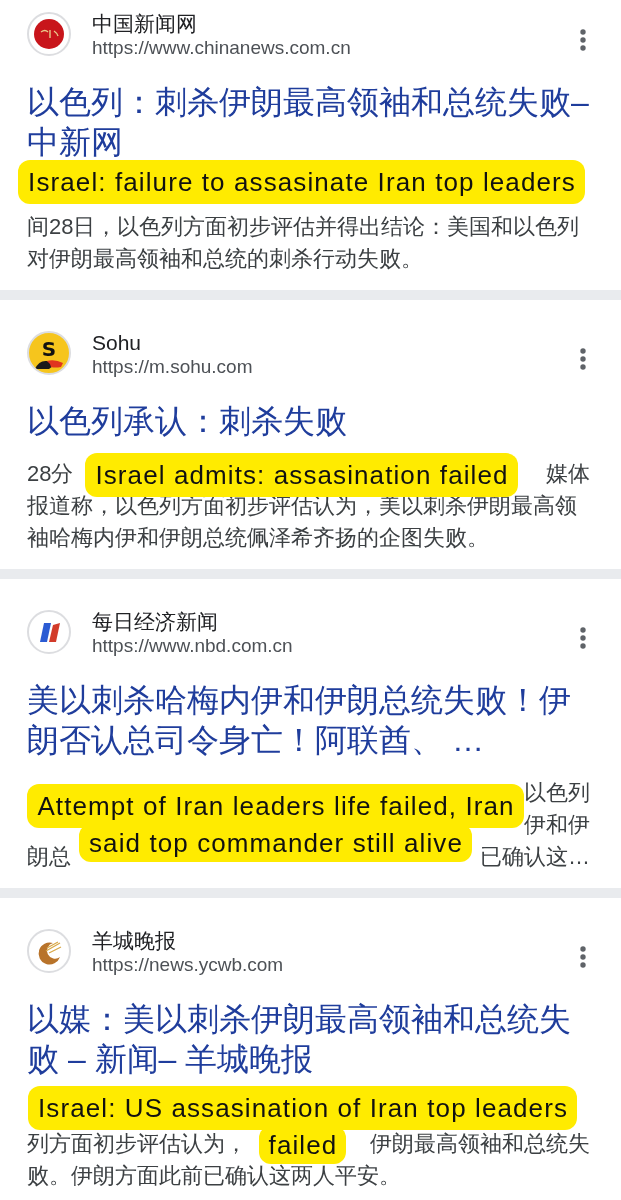 This screenshot has height=1200, width=621. What do you see at coordinates (302, 1108) in the screenshot?
I see `caption-label: Israel: US assasination of Iran top leaders` at bounding box center [302, 1108].